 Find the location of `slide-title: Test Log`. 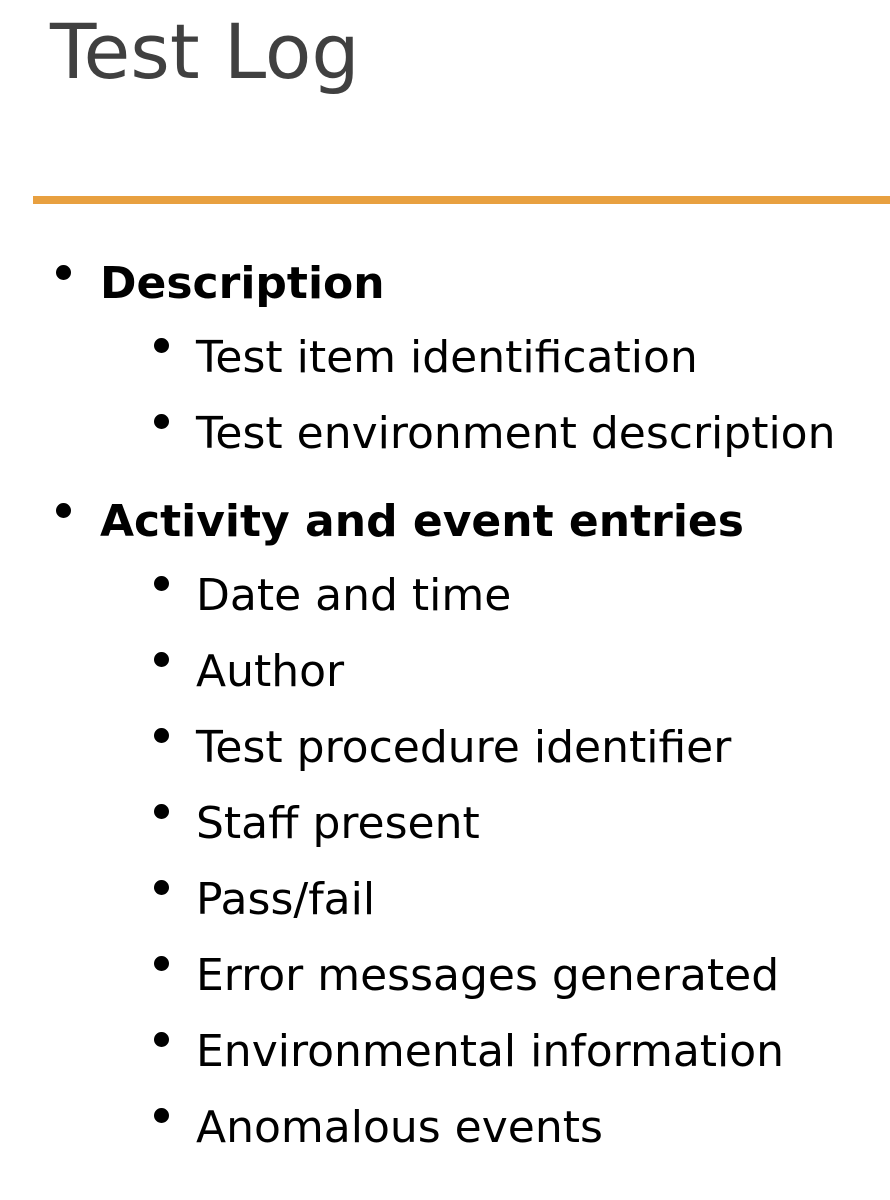

slide-title: Test Log is located at coordinates (205, 51).